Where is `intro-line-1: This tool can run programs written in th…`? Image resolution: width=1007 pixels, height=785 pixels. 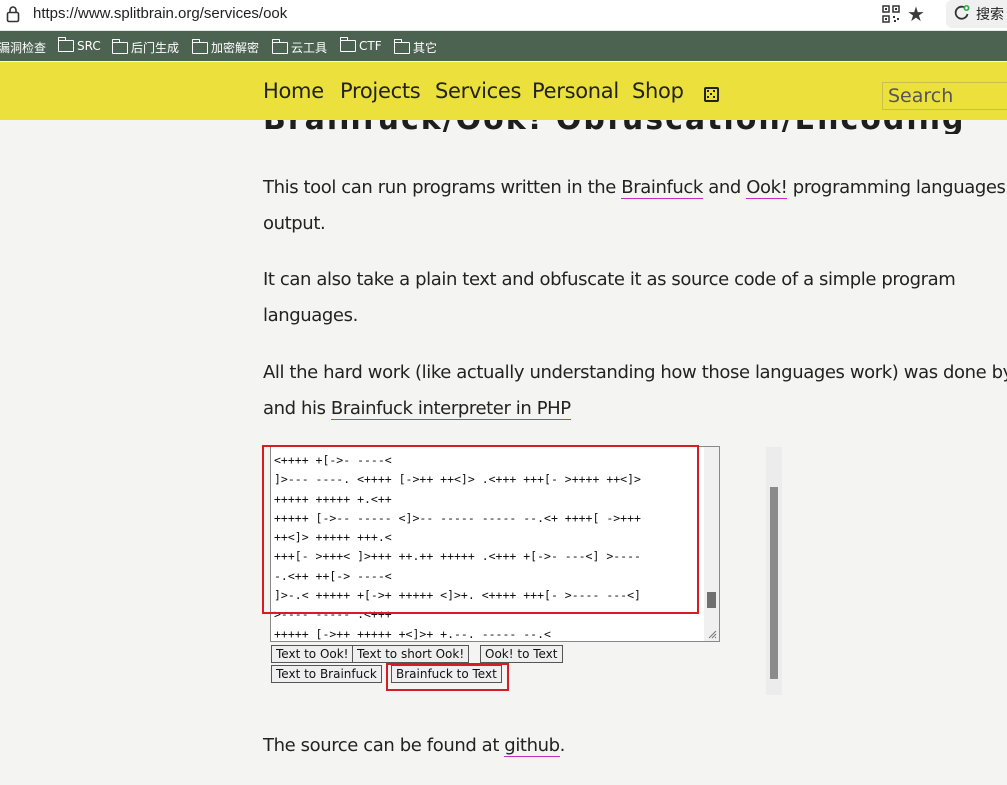 intro-line-1: This tool can run programs written in th… is located at coordinates (635, 188).